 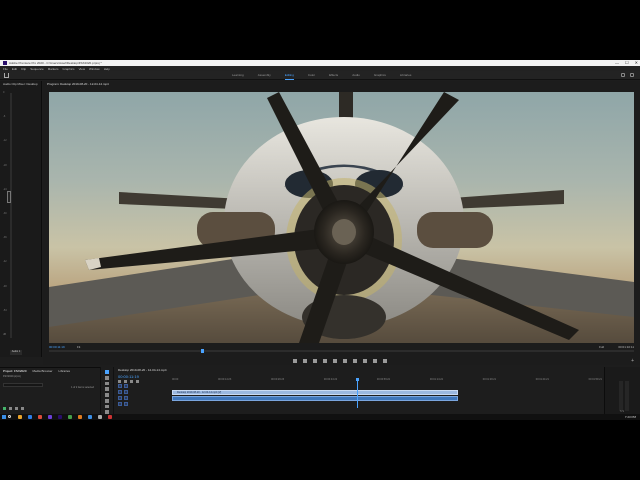 I want to click on track-v1: Desktop 2019-08-20 - 12-04-14.mp4 [V], so click(x=360, y=392).